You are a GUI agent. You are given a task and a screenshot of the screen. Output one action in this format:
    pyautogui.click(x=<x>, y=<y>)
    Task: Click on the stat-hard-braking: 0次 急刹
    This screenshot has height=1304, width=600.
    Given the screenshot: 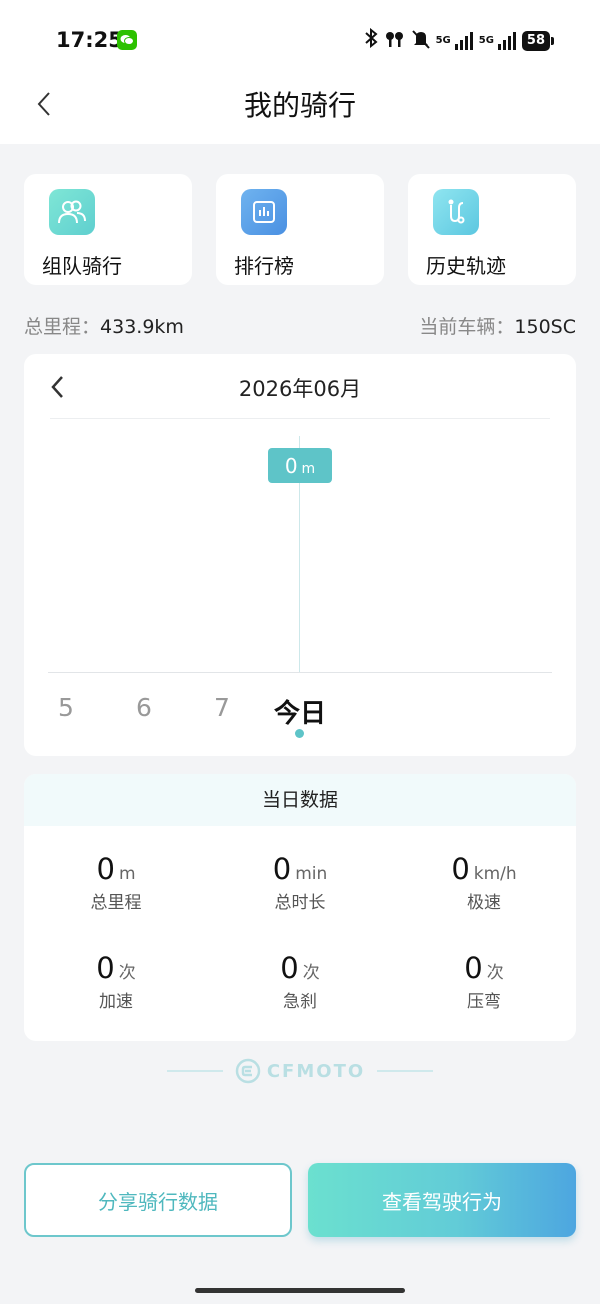 What is the action you would take?
    pyautogui.click(x=300, y=981)
    